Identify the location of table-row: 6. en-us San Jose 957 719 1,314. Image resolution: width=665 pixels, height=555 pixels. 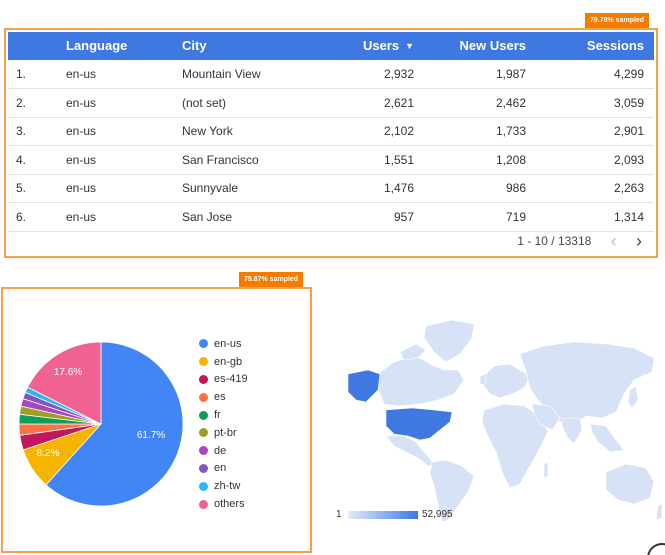
(331, 217).